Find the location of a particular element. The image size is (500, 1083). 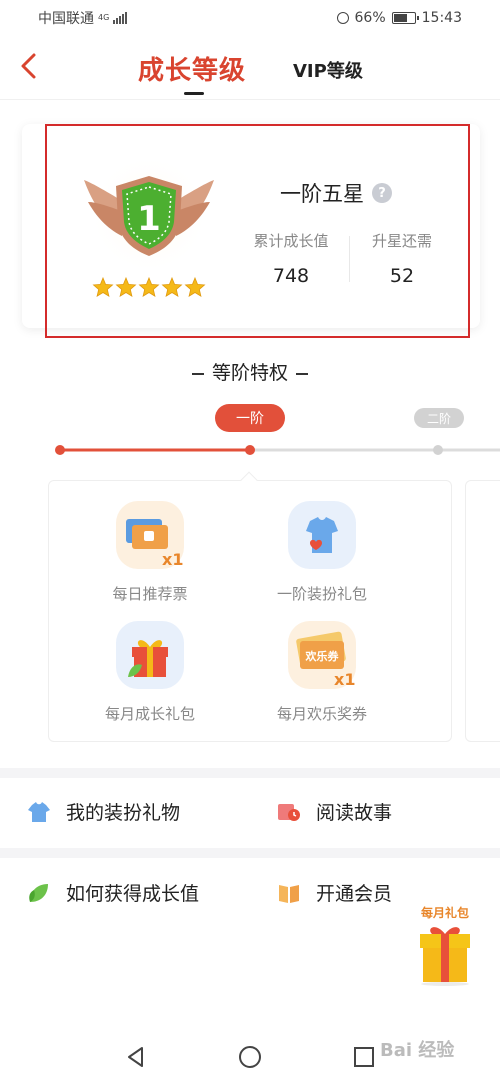

gift-box-icon is located at coordinates (445, 956).